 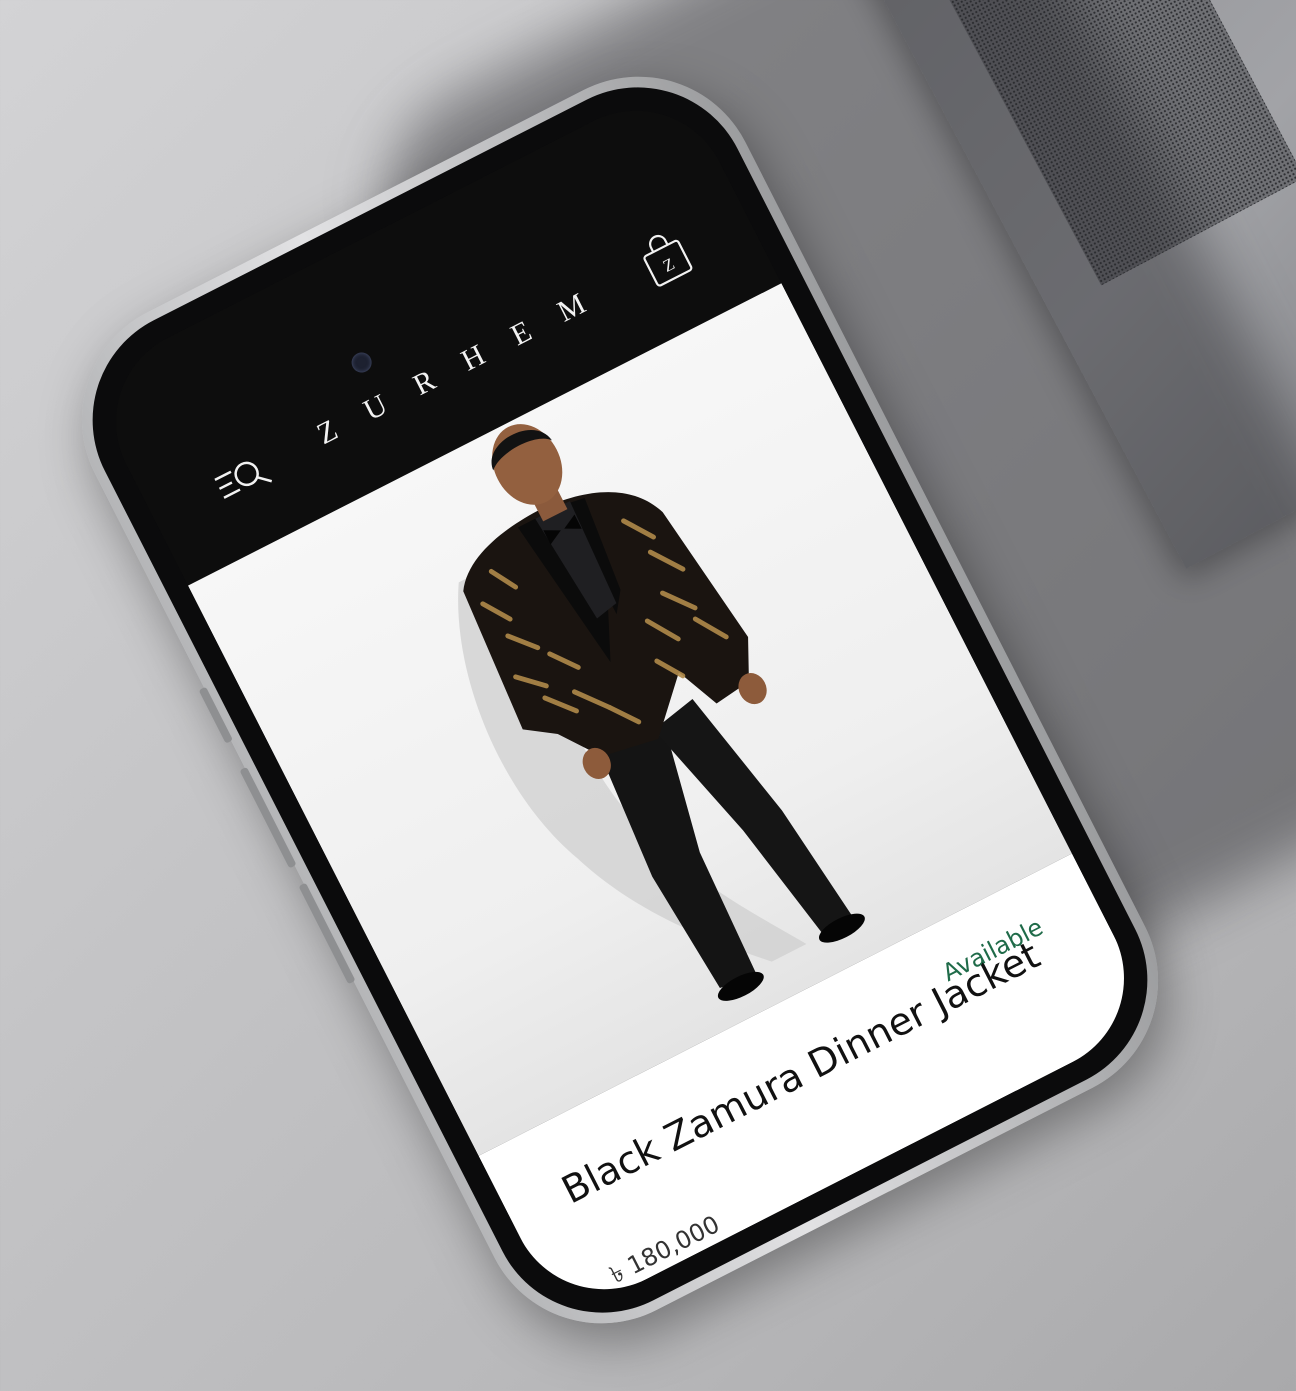 I want to click on bag-badge: Z, so click(x=669, y=265).